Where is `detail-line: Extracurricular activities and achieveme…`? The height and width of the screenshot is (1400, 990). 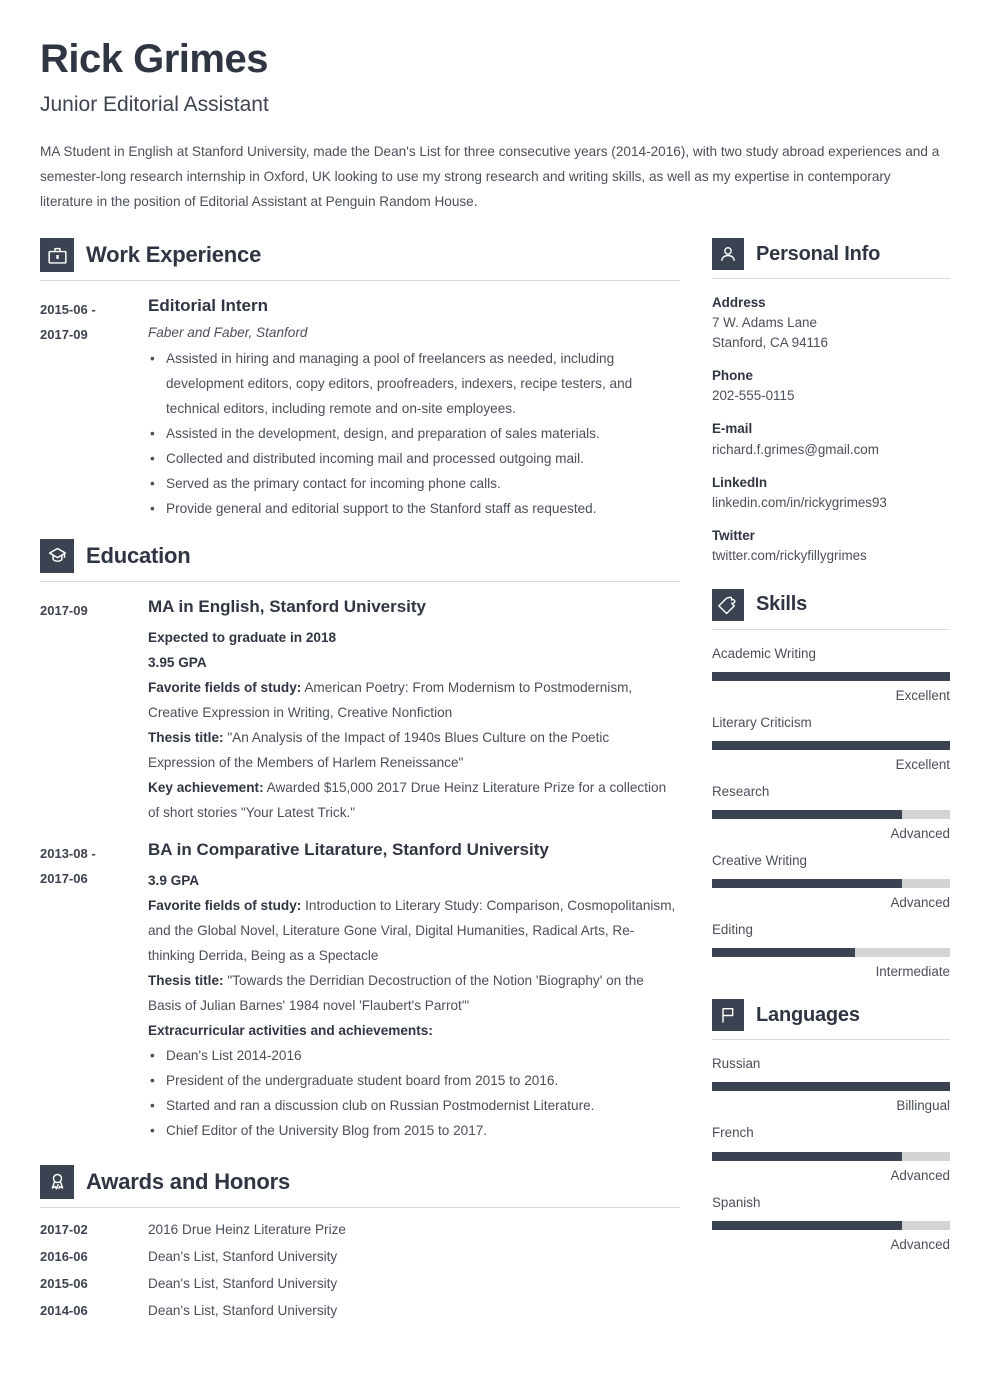 detail-line: Extracurricular activities and achieveme… is located at coordinates (414, 1030).